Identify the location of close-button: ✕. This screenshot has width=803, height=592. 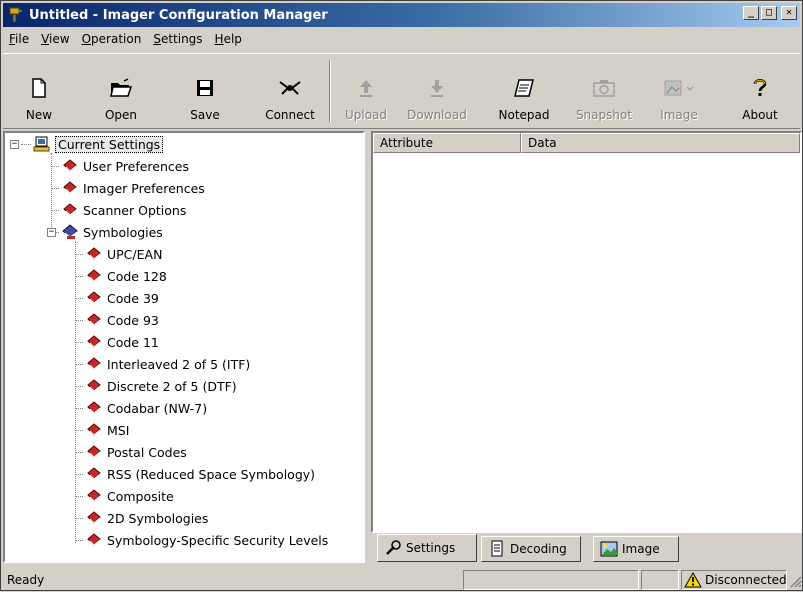
(789, 13).